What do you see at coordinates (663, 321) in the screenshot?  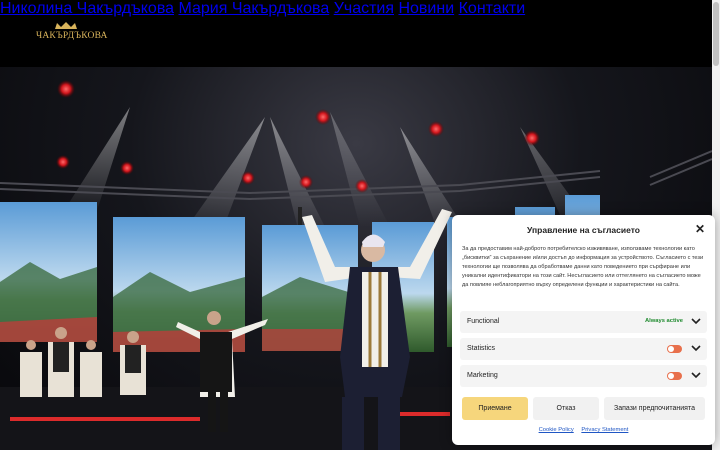 I see `always-active-label: Always active` at bounding box center [663, 321].